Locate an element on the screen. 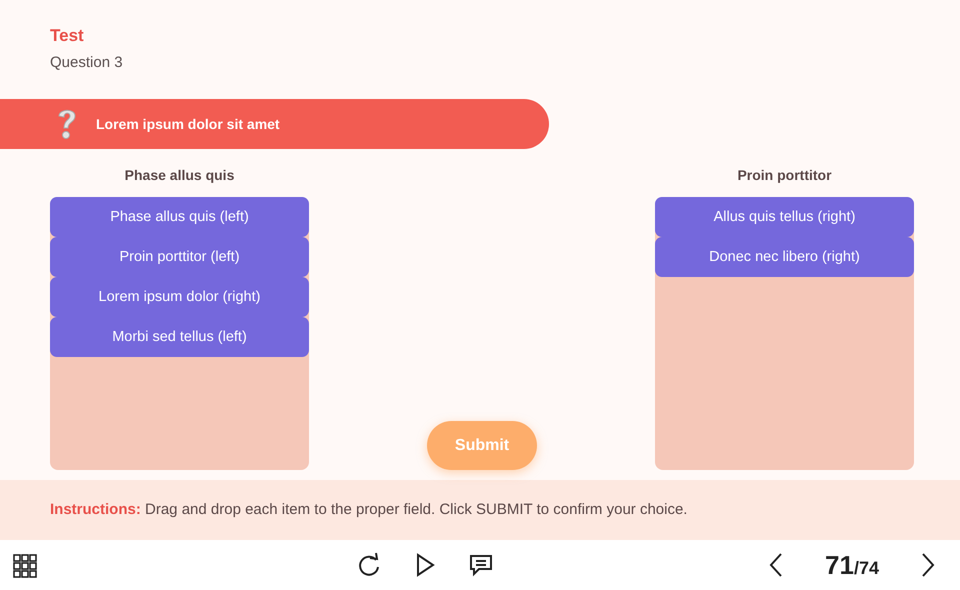 This screenshot has height=590, width=960. drag-item: Allus quis tellus (right) is located at coordinates (784, 217).